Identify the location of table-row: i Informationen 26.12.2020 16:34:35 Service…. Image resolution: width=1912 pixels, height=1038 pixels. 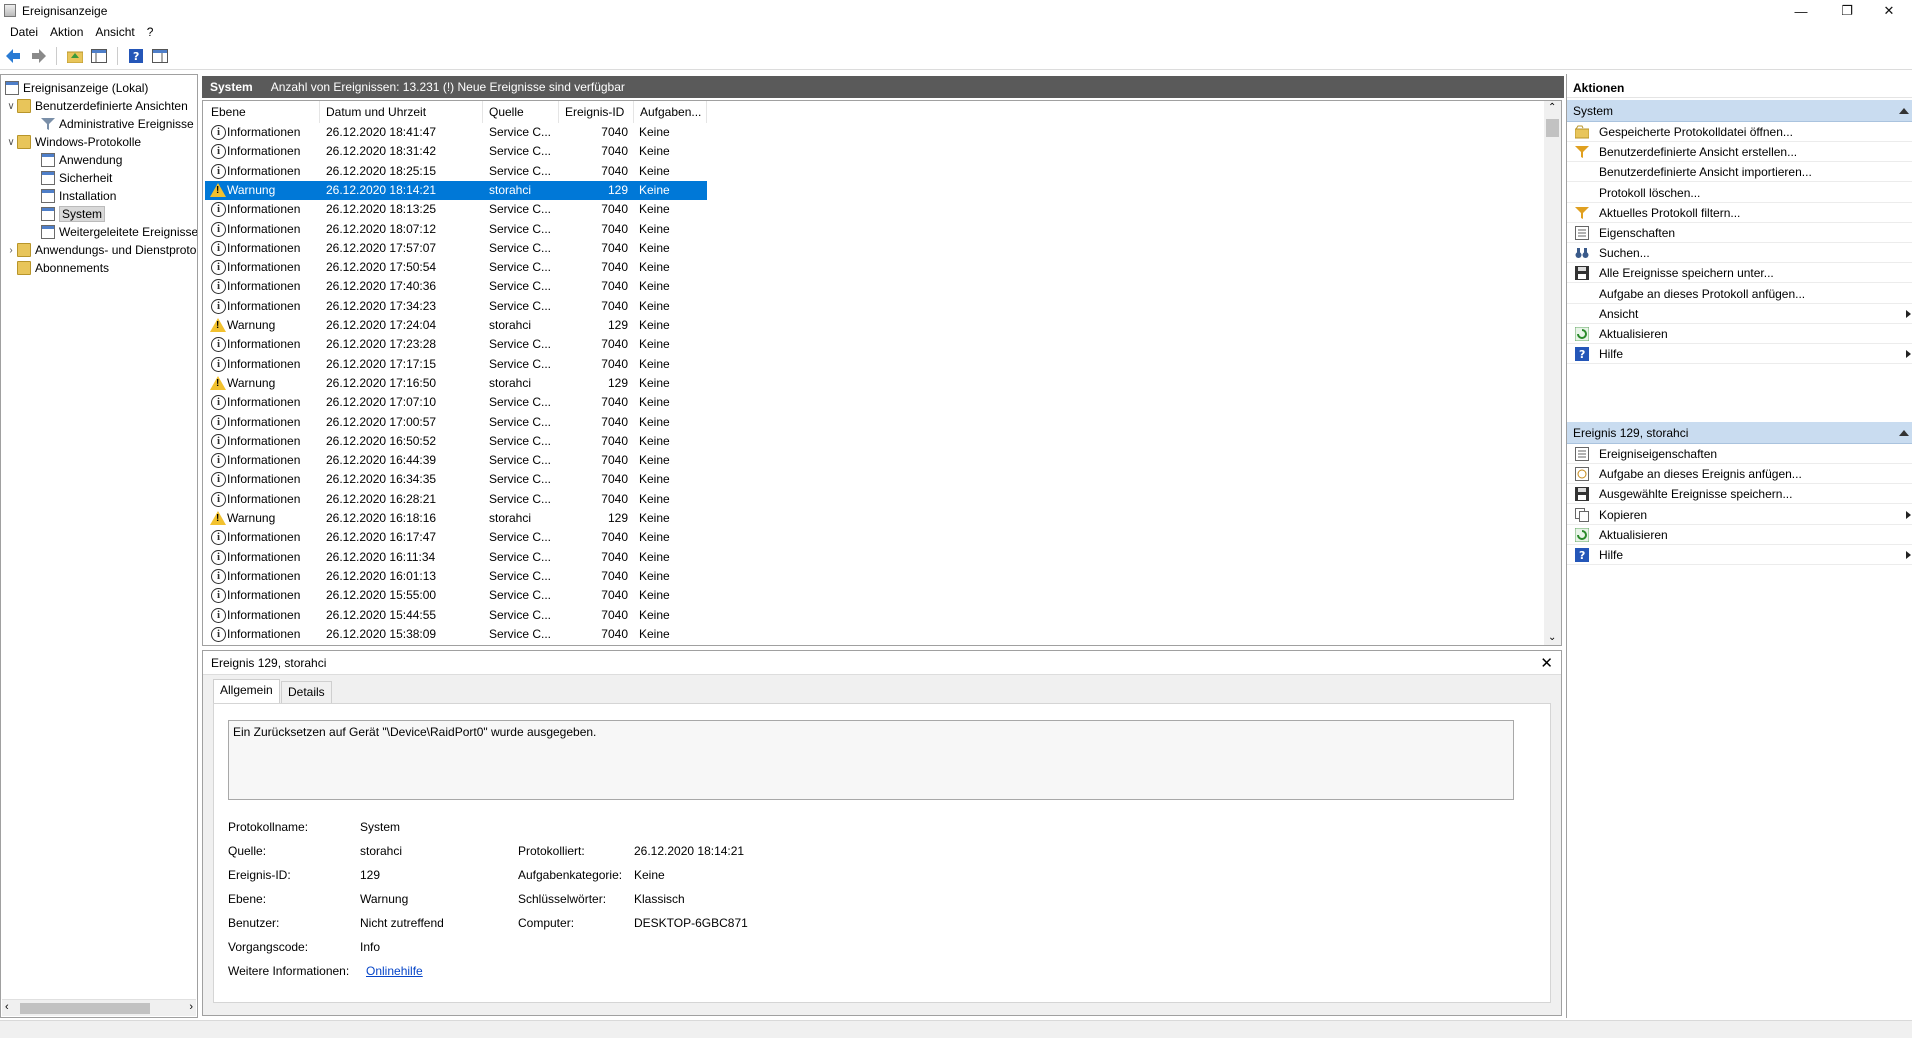
(456, 479).